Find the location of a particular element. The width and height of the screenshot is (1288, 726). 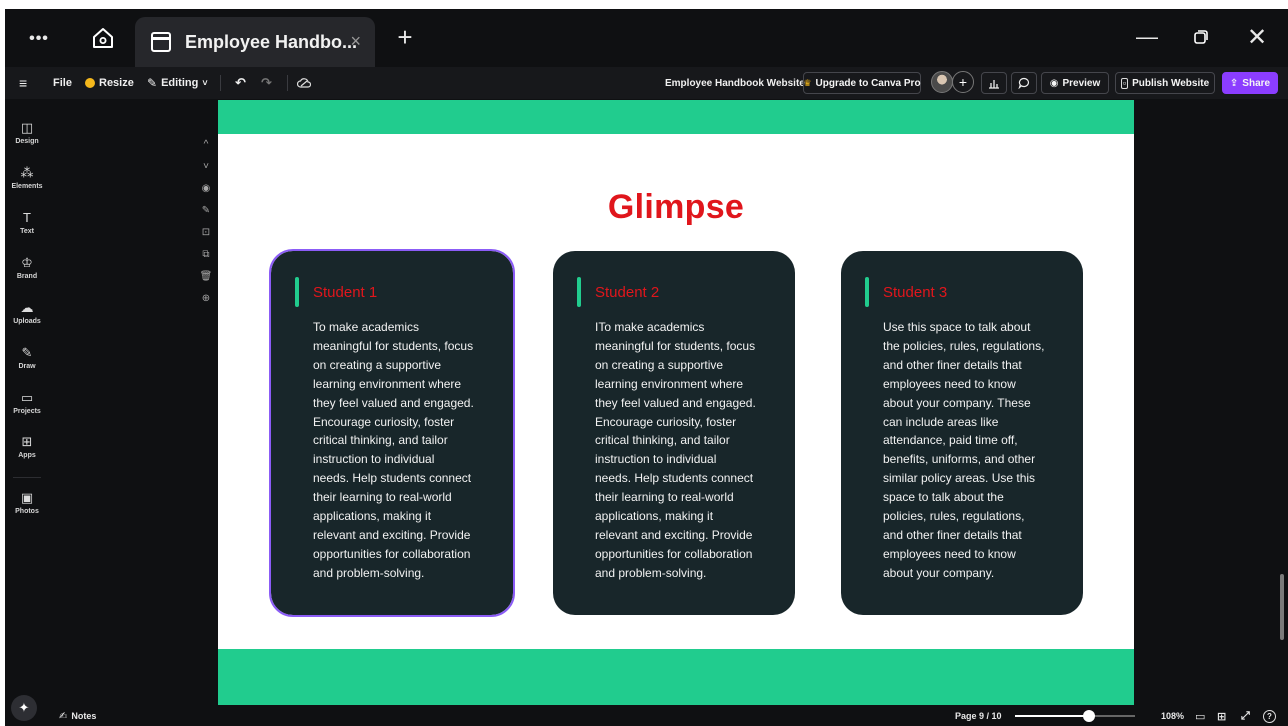

sidebar-item-text: T Text is located at coordinates (27, 223).